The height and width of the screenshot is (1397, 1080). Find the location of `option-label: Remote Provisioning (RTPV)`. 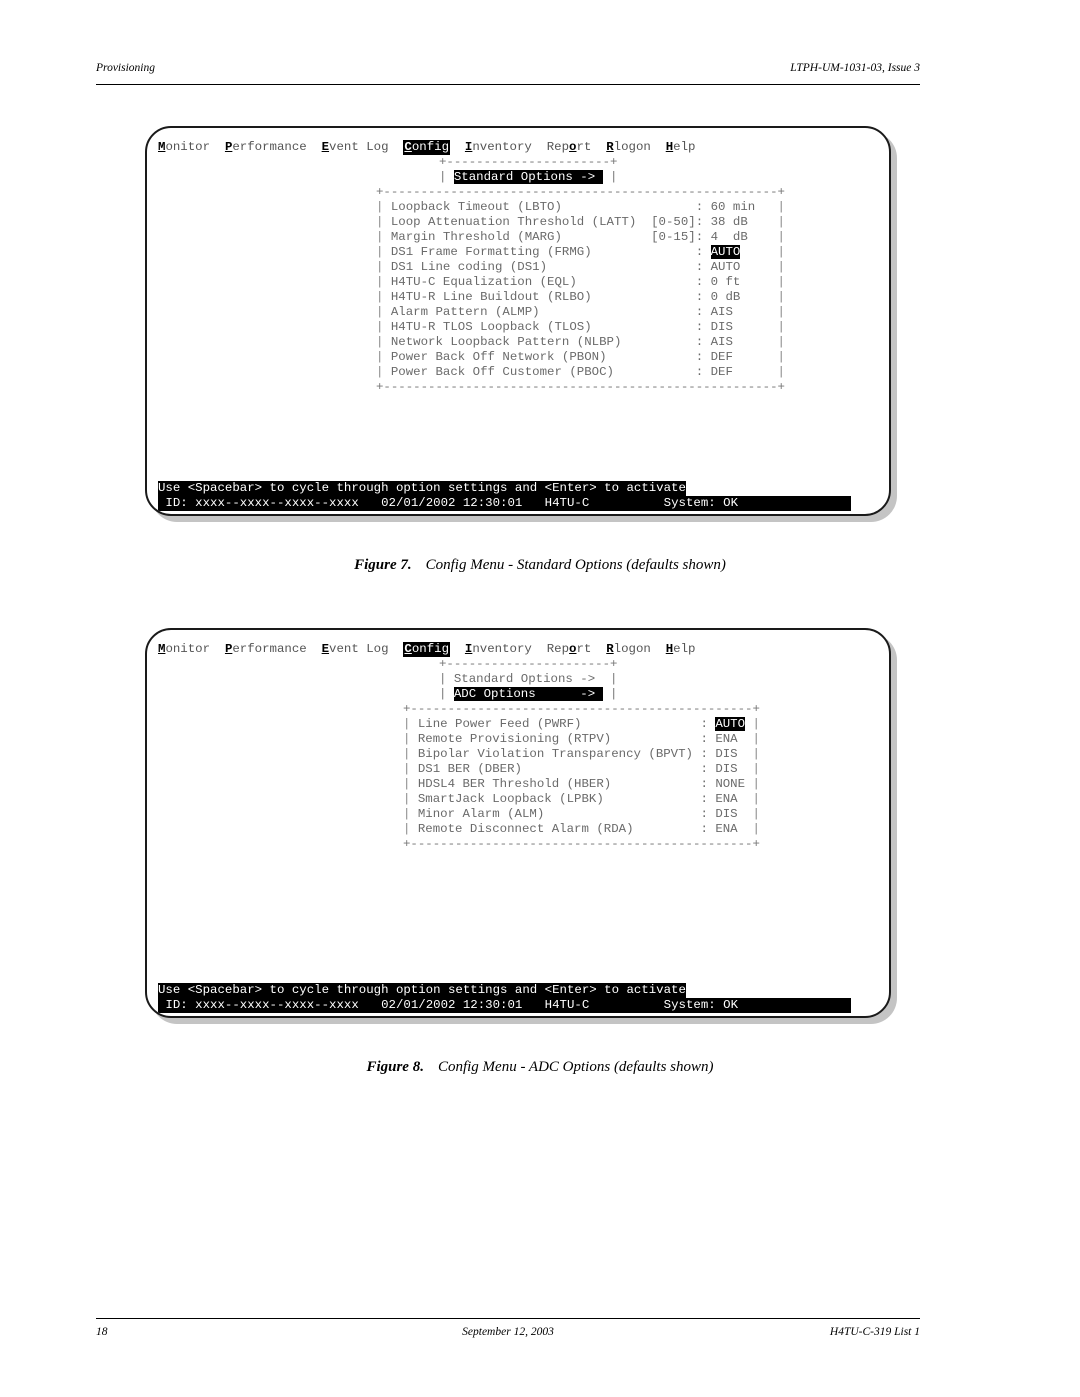

option-label: Remote Provisioning (RTPV) is located at coordinates (559, 739).